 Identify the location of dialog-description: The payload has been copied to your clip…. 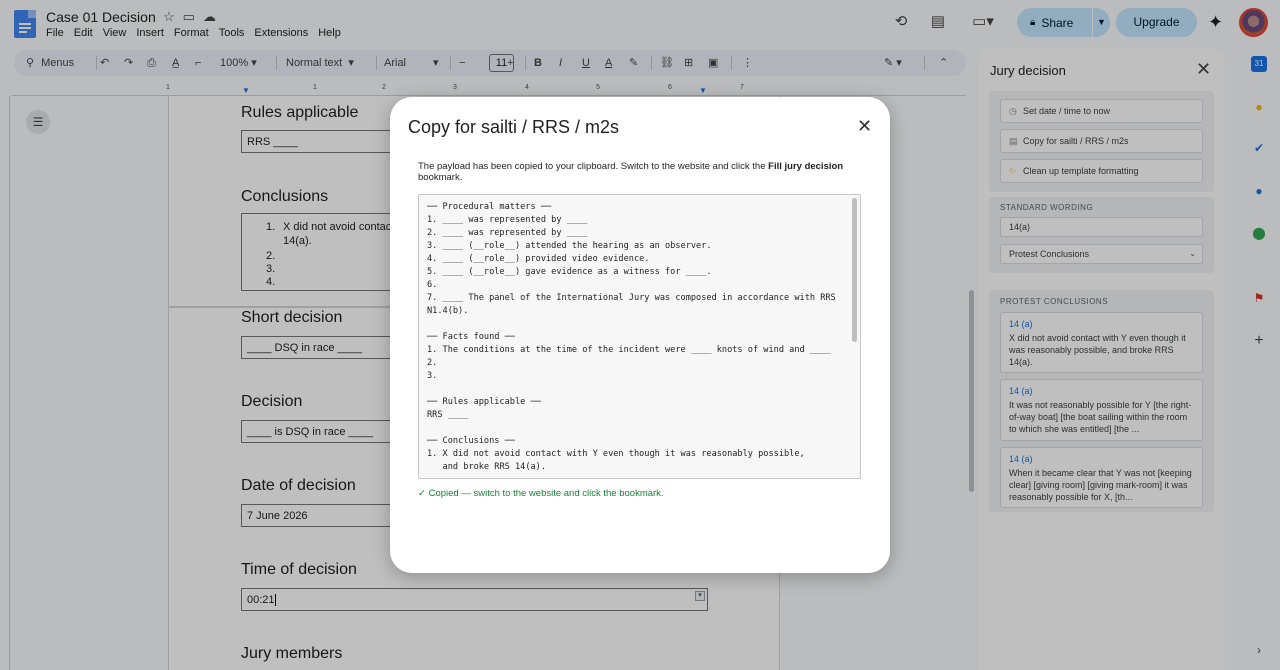
(631, 172).